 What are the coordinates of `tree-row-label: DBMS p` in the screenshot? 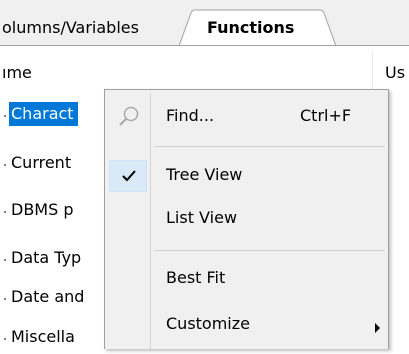 It's located at (42, 209).